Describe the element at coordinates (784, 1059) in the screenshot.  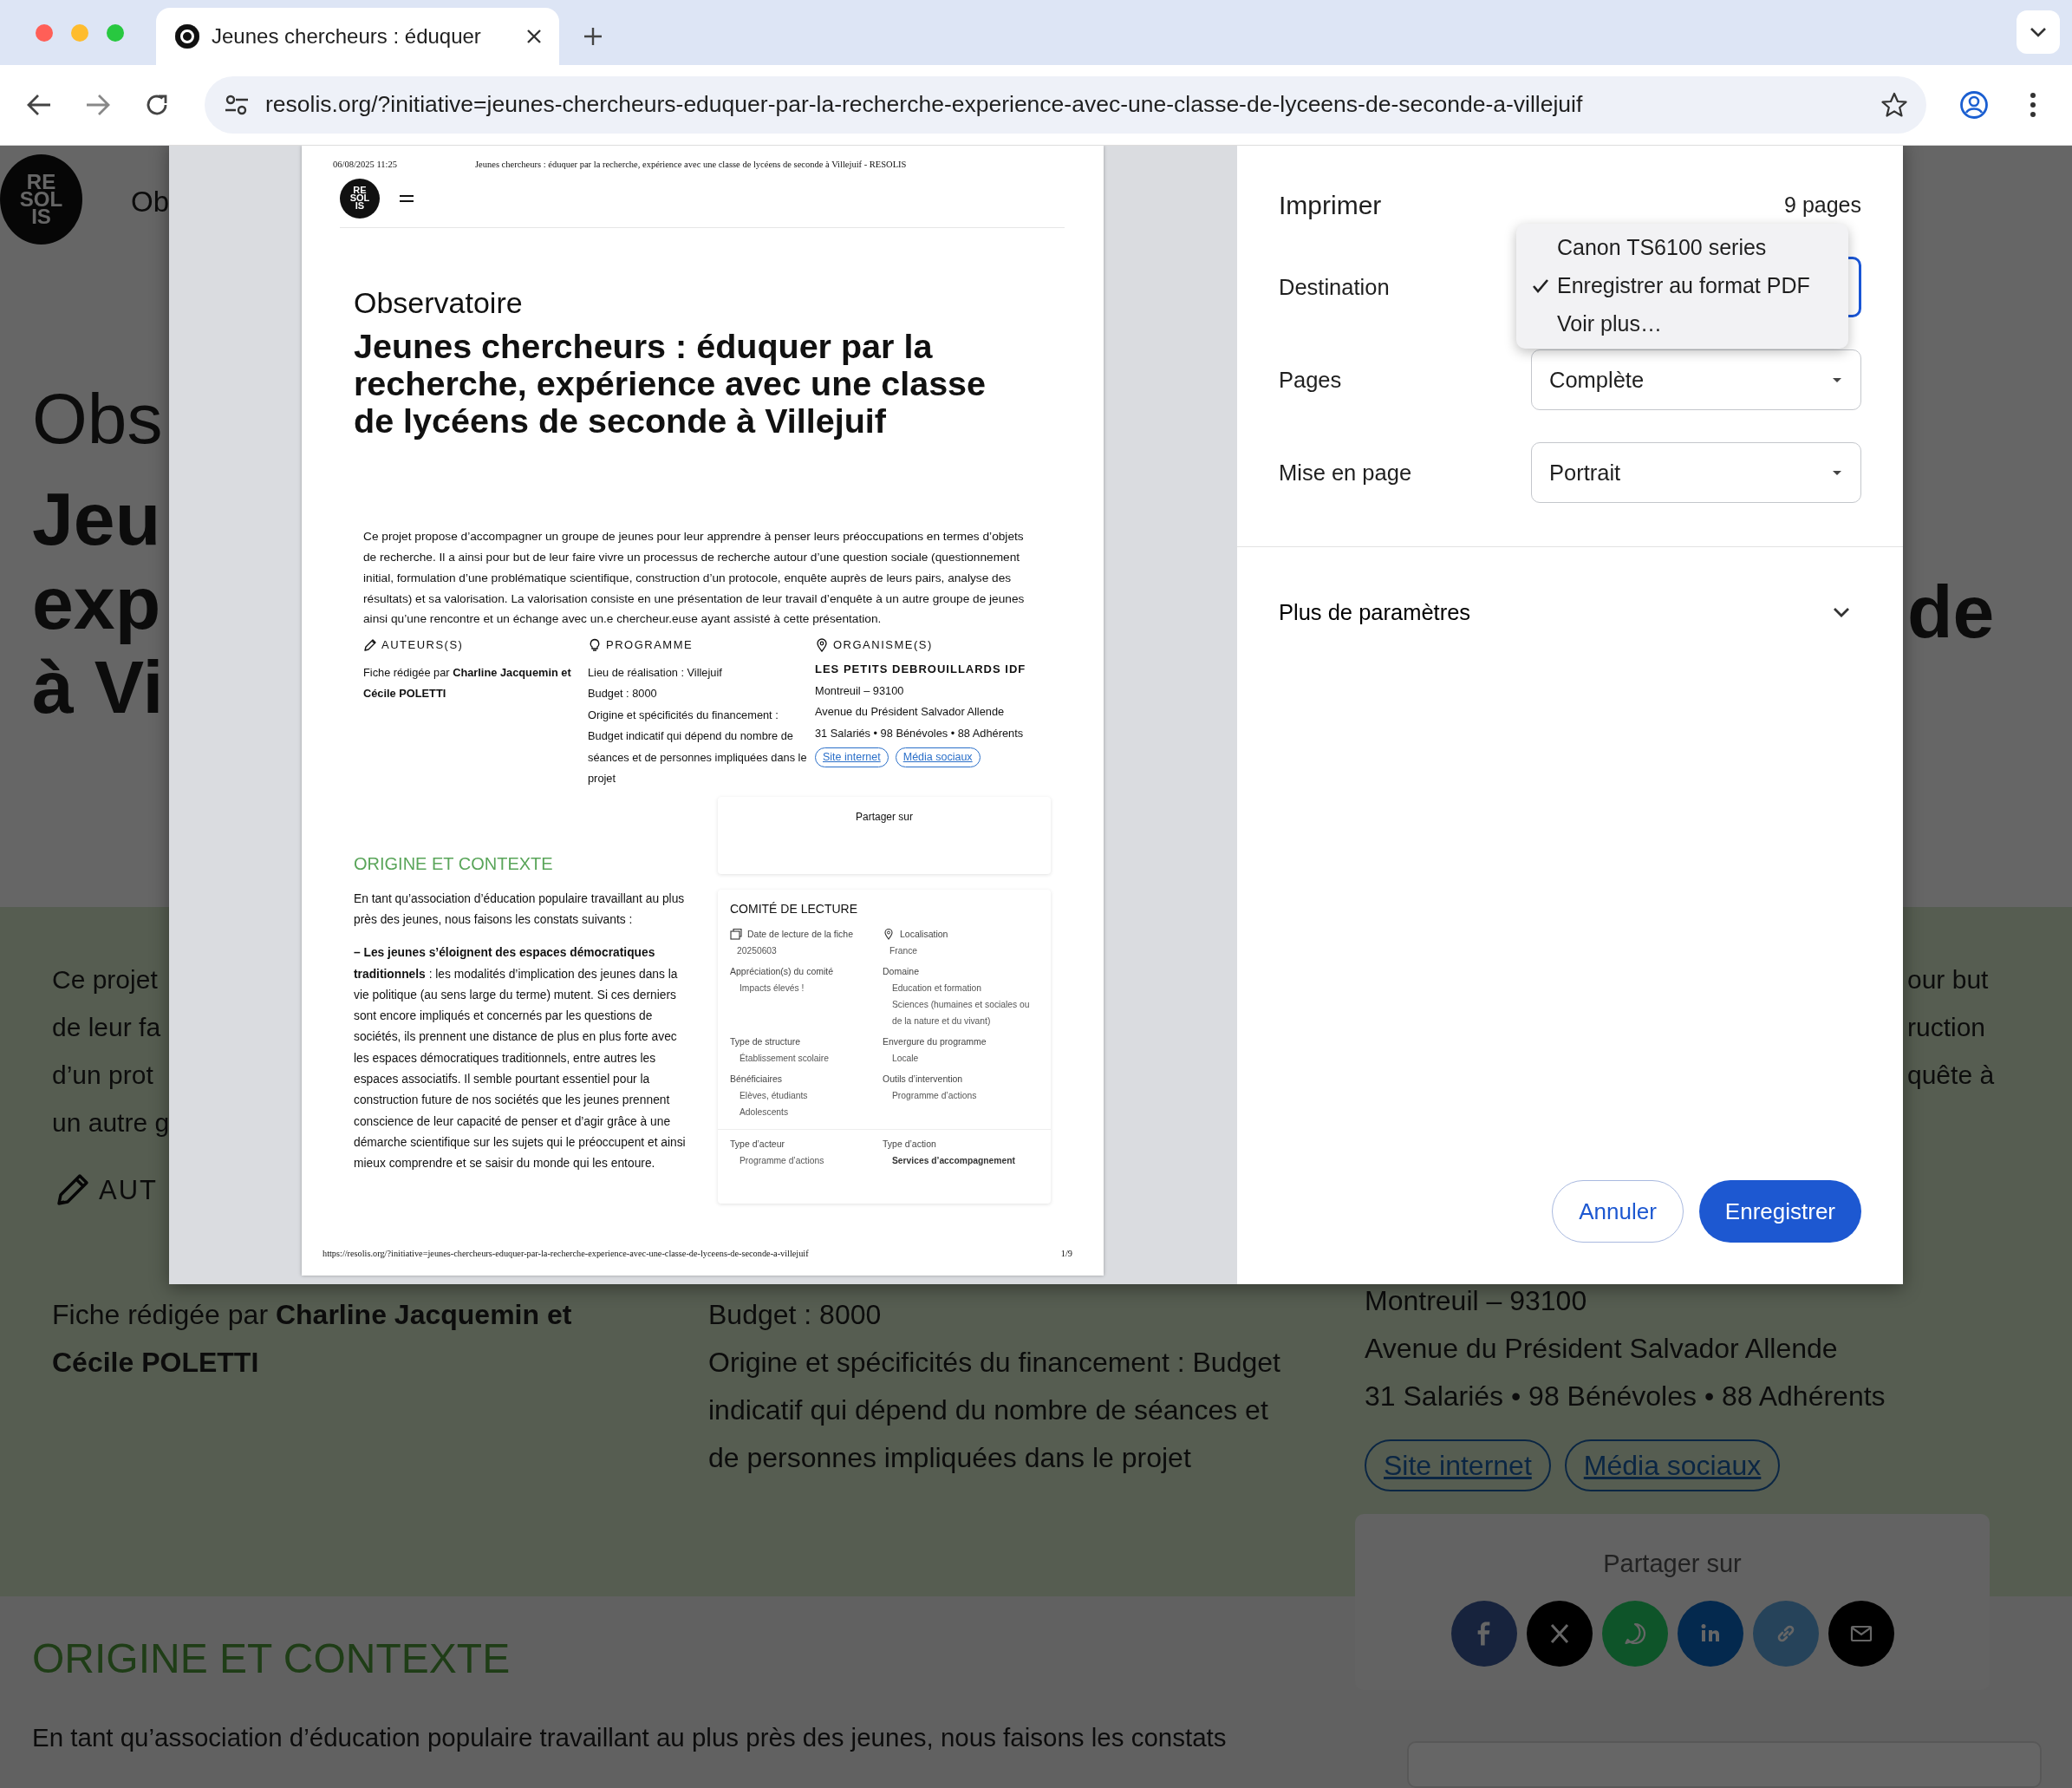
I see `field-value: Établissement scolaire` at that location.